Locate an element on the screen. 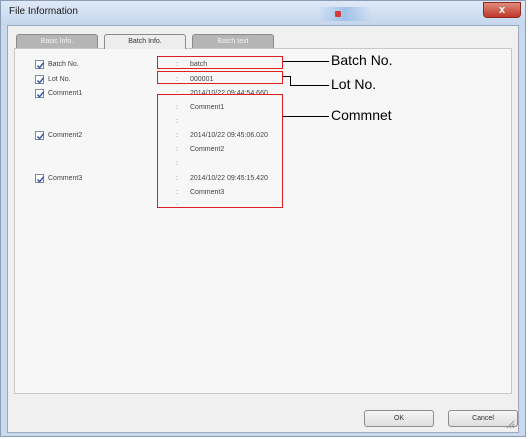 Image resolution: width=528 pixels, height=439 pixels. batch-no-leader-line is located at coordinates (306, 61).